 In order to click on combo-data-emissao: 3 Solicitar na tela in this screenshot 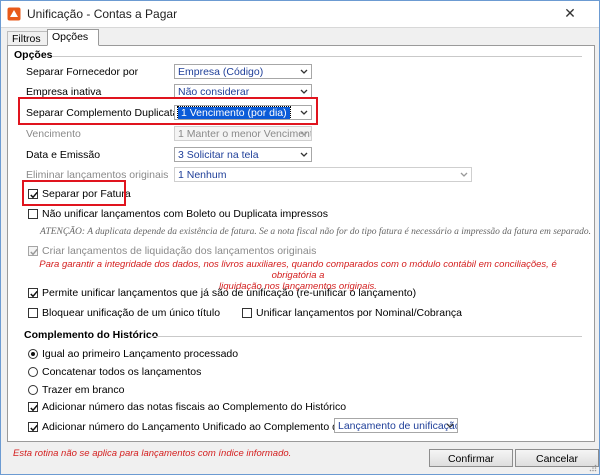, I will do `click(243, 154)`.